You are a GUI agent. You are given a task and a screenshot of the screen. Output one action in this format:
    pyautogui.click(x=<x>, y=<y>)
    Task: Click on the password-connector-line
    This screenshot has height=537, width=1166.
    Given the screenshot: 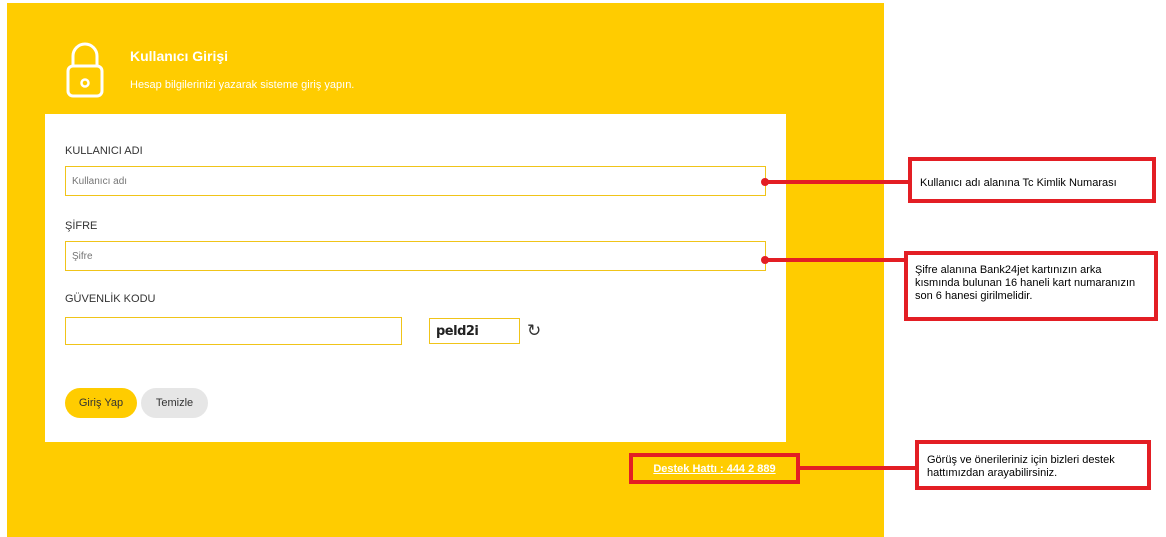 What is the action you would take?
    pyautogui.click(x=835, y=260)
    